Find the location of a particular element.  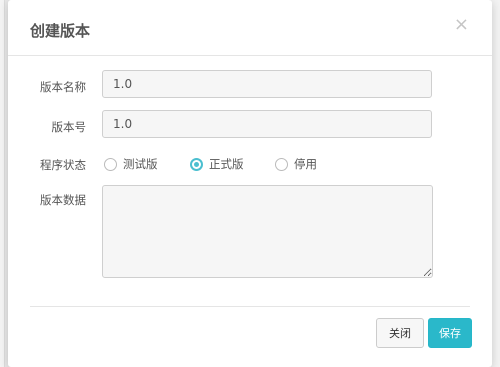

close-button: 关闭 is located at coordinates (400, 333).